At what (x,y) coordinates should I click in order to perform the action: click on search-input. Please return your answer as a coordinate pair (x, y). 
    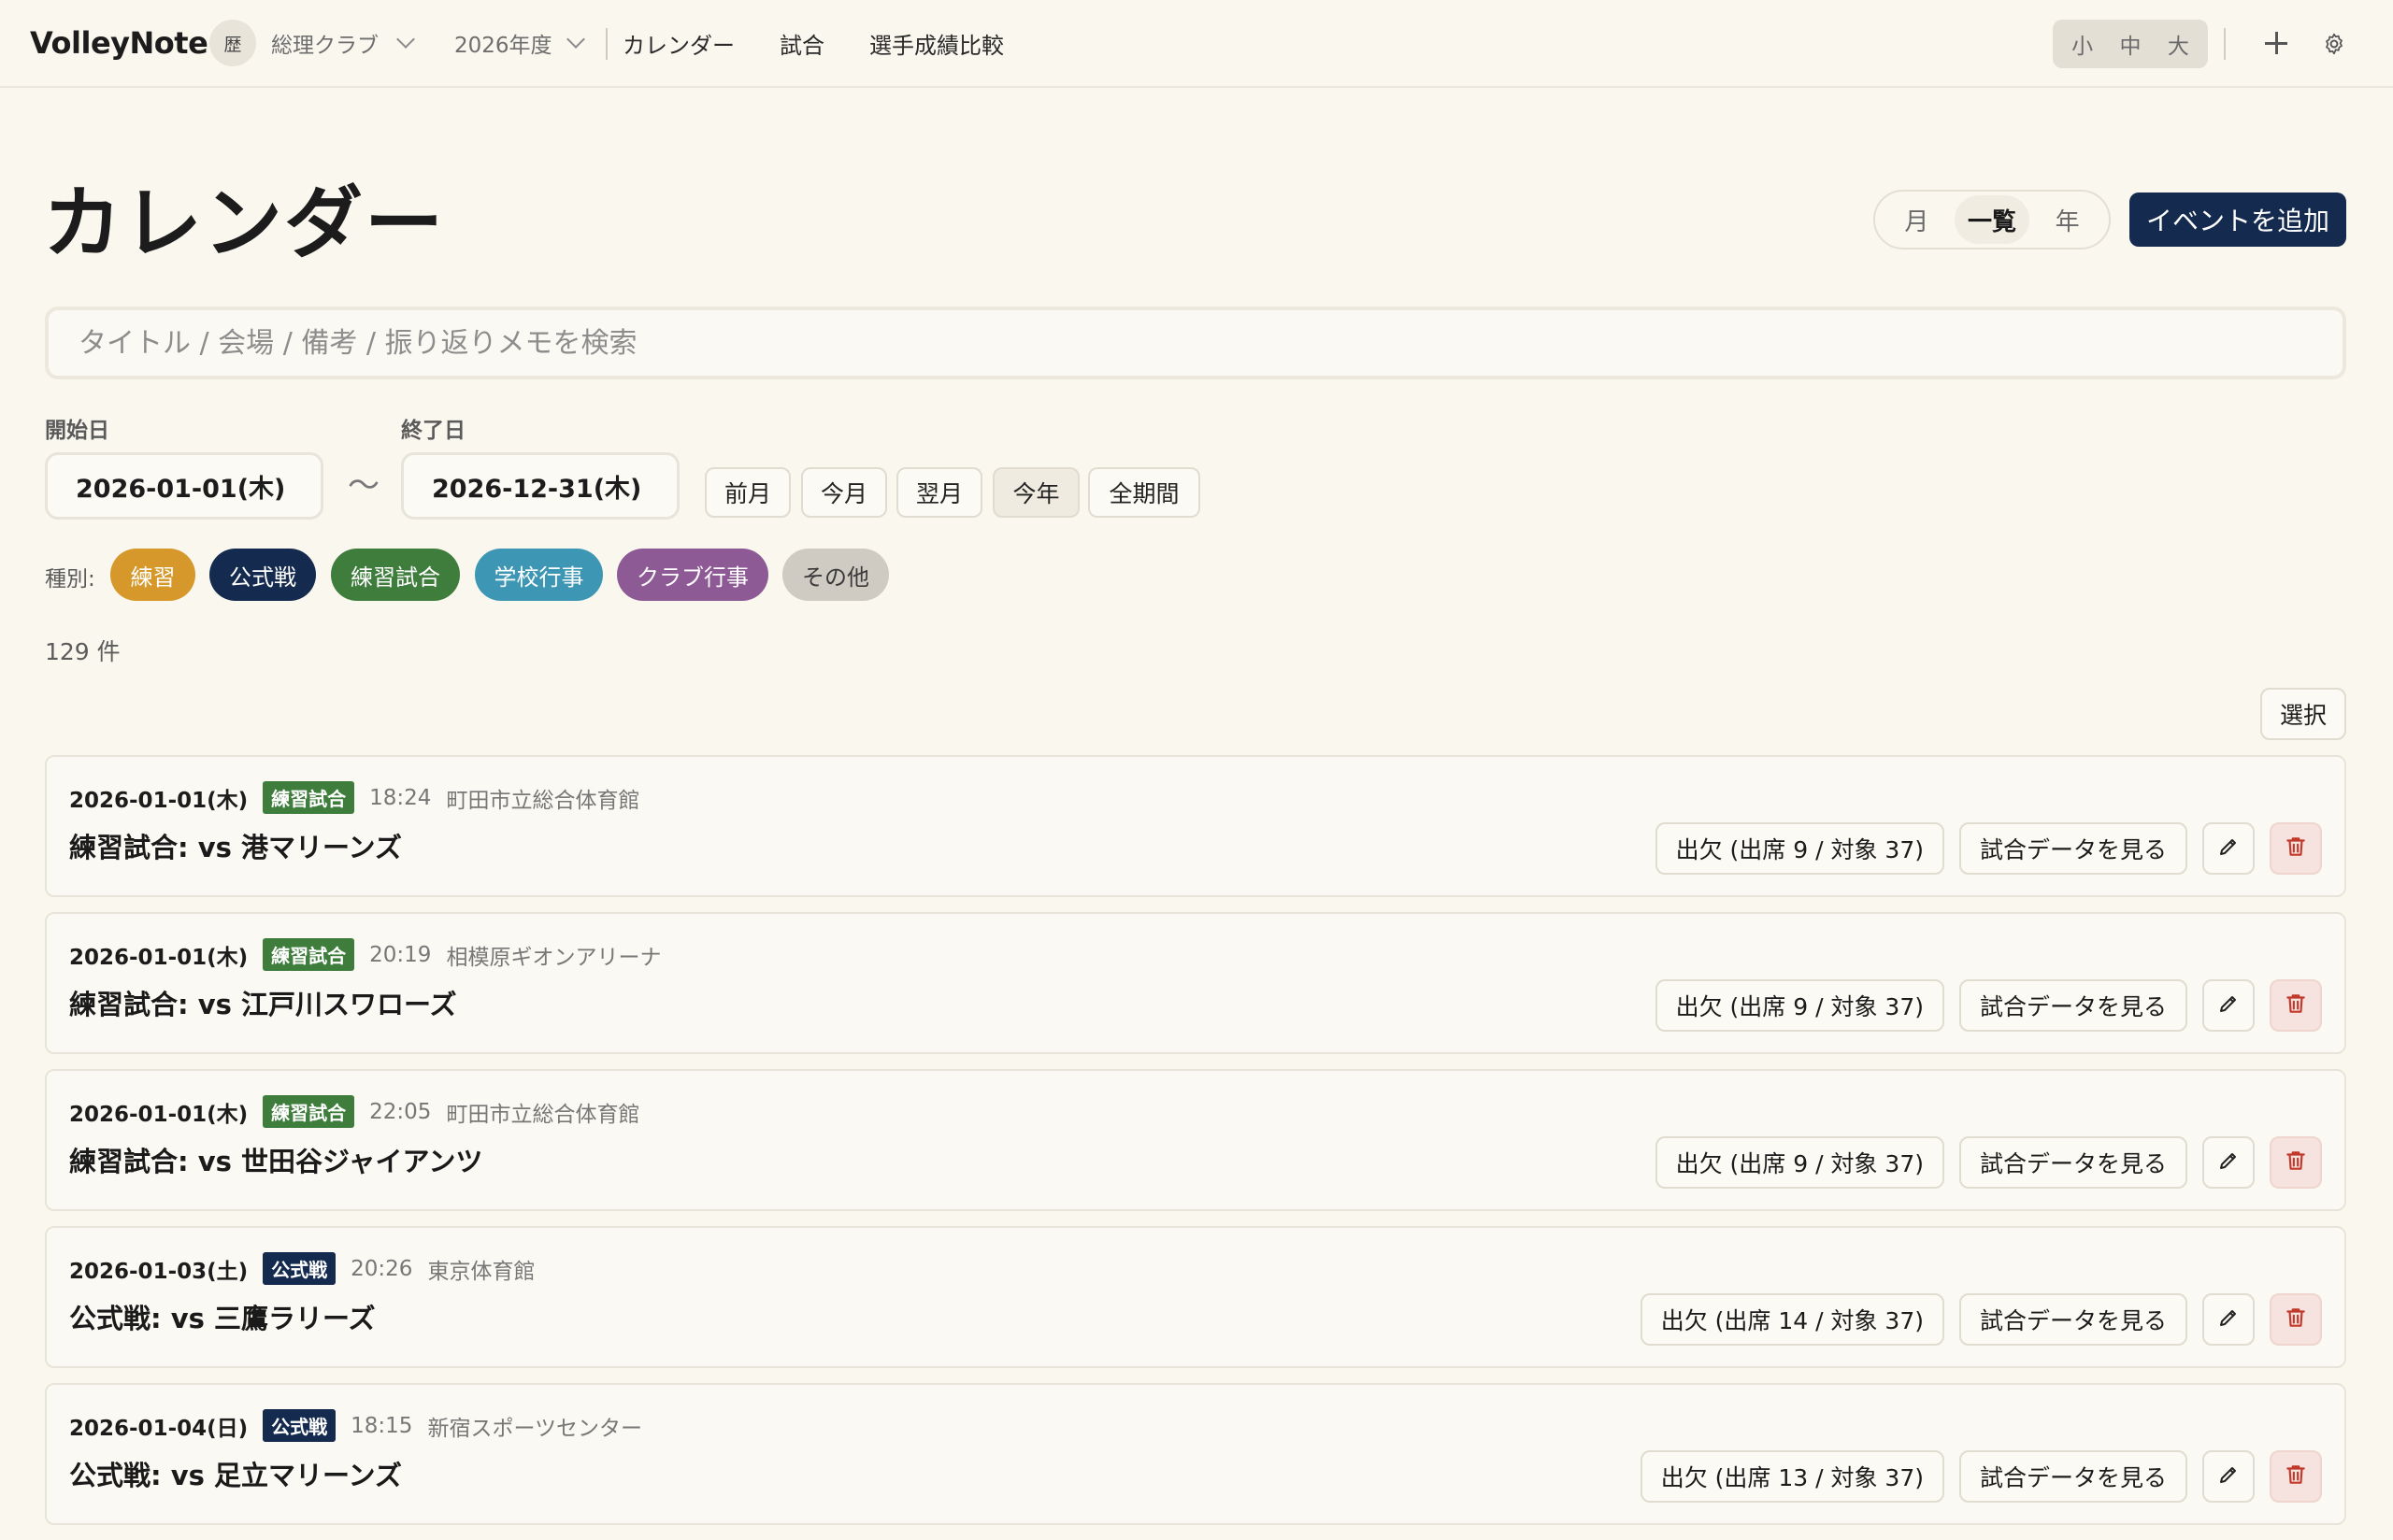
    Looking at the image, I should click on (1196, 343).